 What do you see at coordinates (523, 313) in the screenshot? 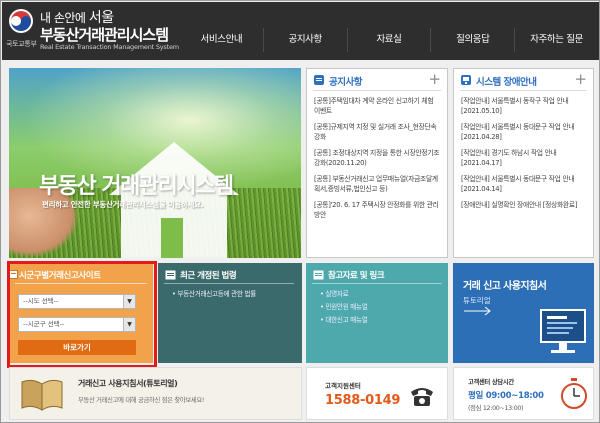
I see `guide-tile: 거래 신고 사용지침서 튜토리얼` at bounding box center [523, 313].